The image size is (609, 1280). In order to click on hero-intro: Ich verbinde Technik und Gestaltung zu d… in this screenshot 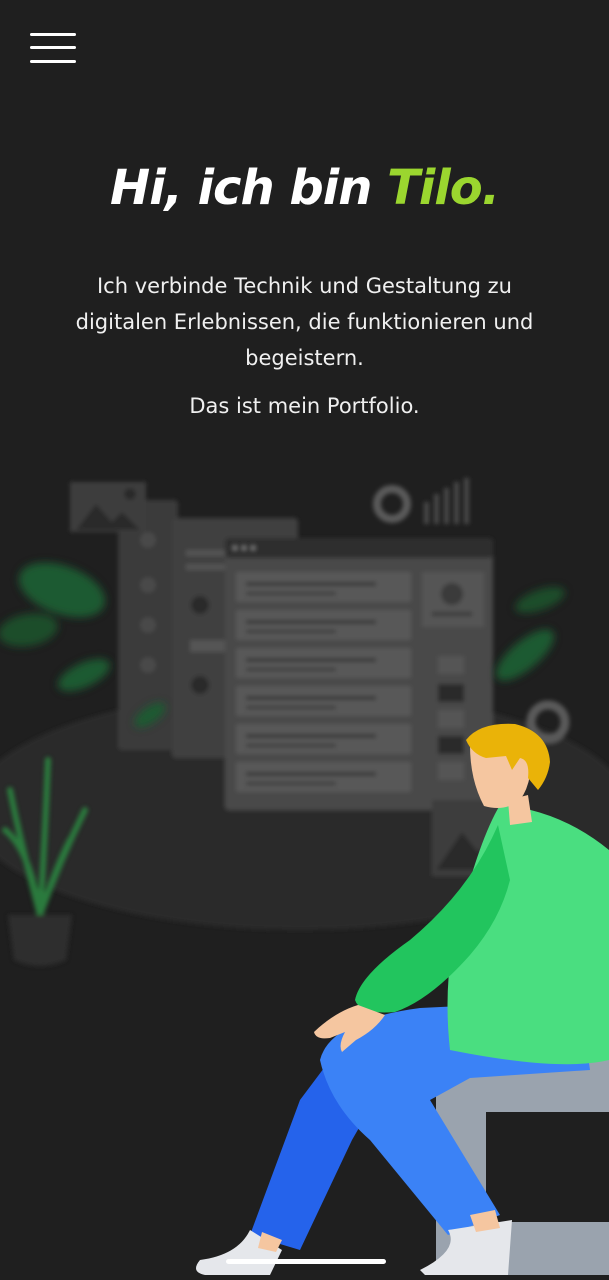, I will do `click(304, 322)`.